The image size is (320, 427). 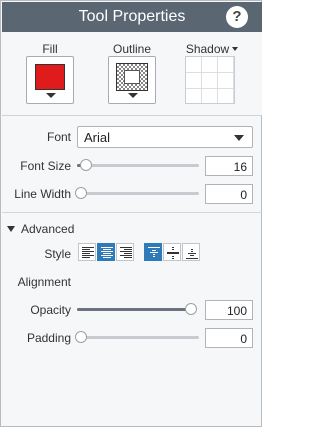 I want to click on outline-swatch, so click(x=132, y=77).